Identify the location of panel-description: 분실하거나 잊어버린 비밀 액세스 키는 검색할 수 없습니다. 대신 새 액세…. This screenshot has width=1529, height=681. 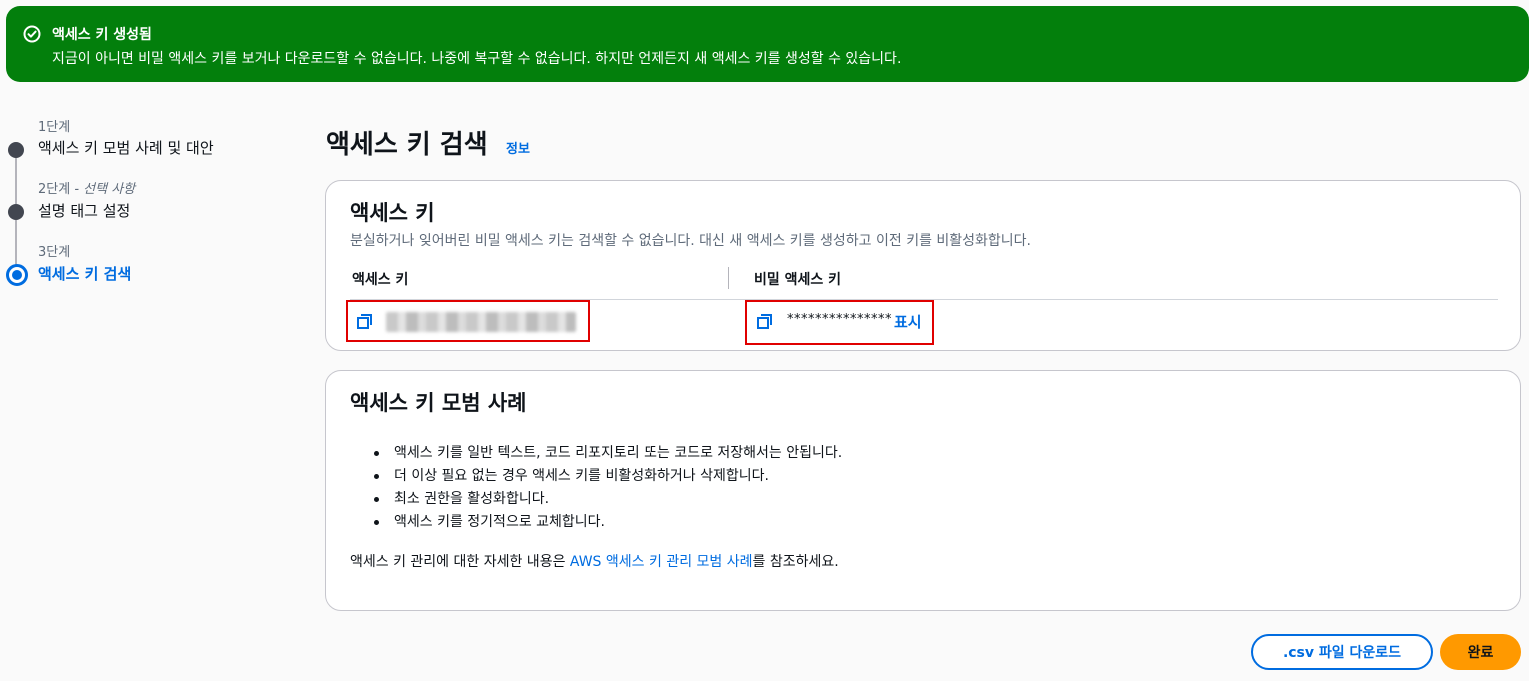
(691, 241).